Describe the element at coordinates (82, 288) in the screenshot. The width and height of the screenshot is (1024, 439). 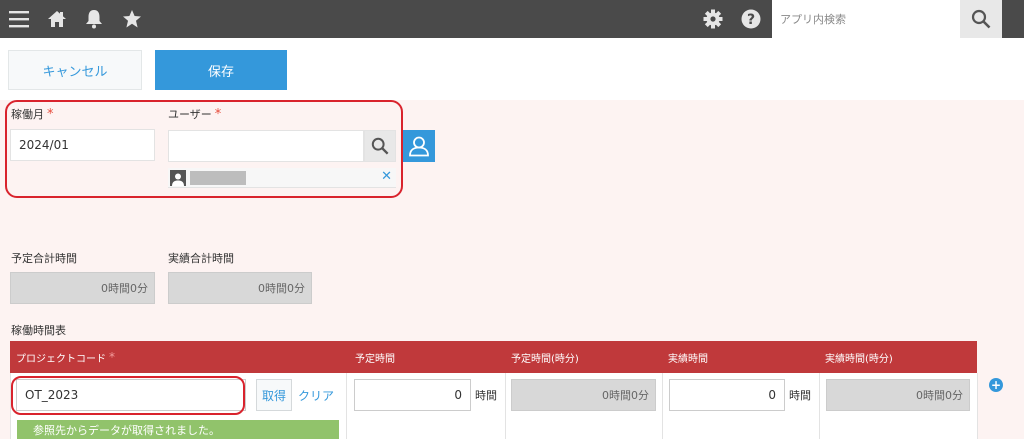
I see `planned-total-value: 0時間0分` at that location.